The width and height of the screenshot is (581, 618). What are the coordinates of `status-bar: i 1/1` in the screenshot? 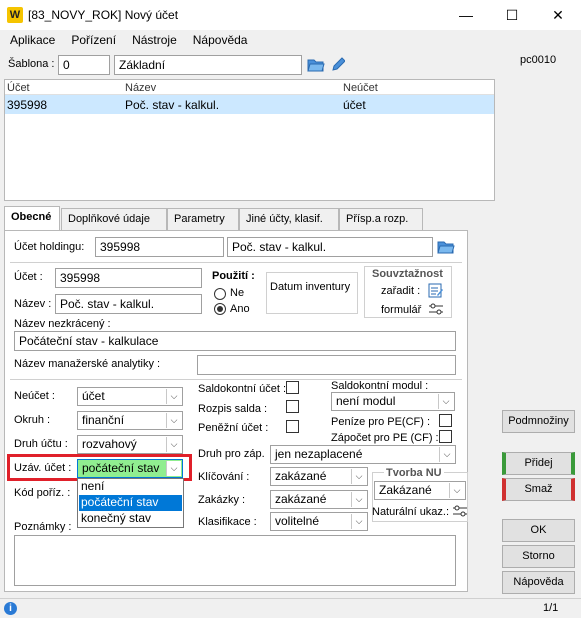 It's located at (290, 608).